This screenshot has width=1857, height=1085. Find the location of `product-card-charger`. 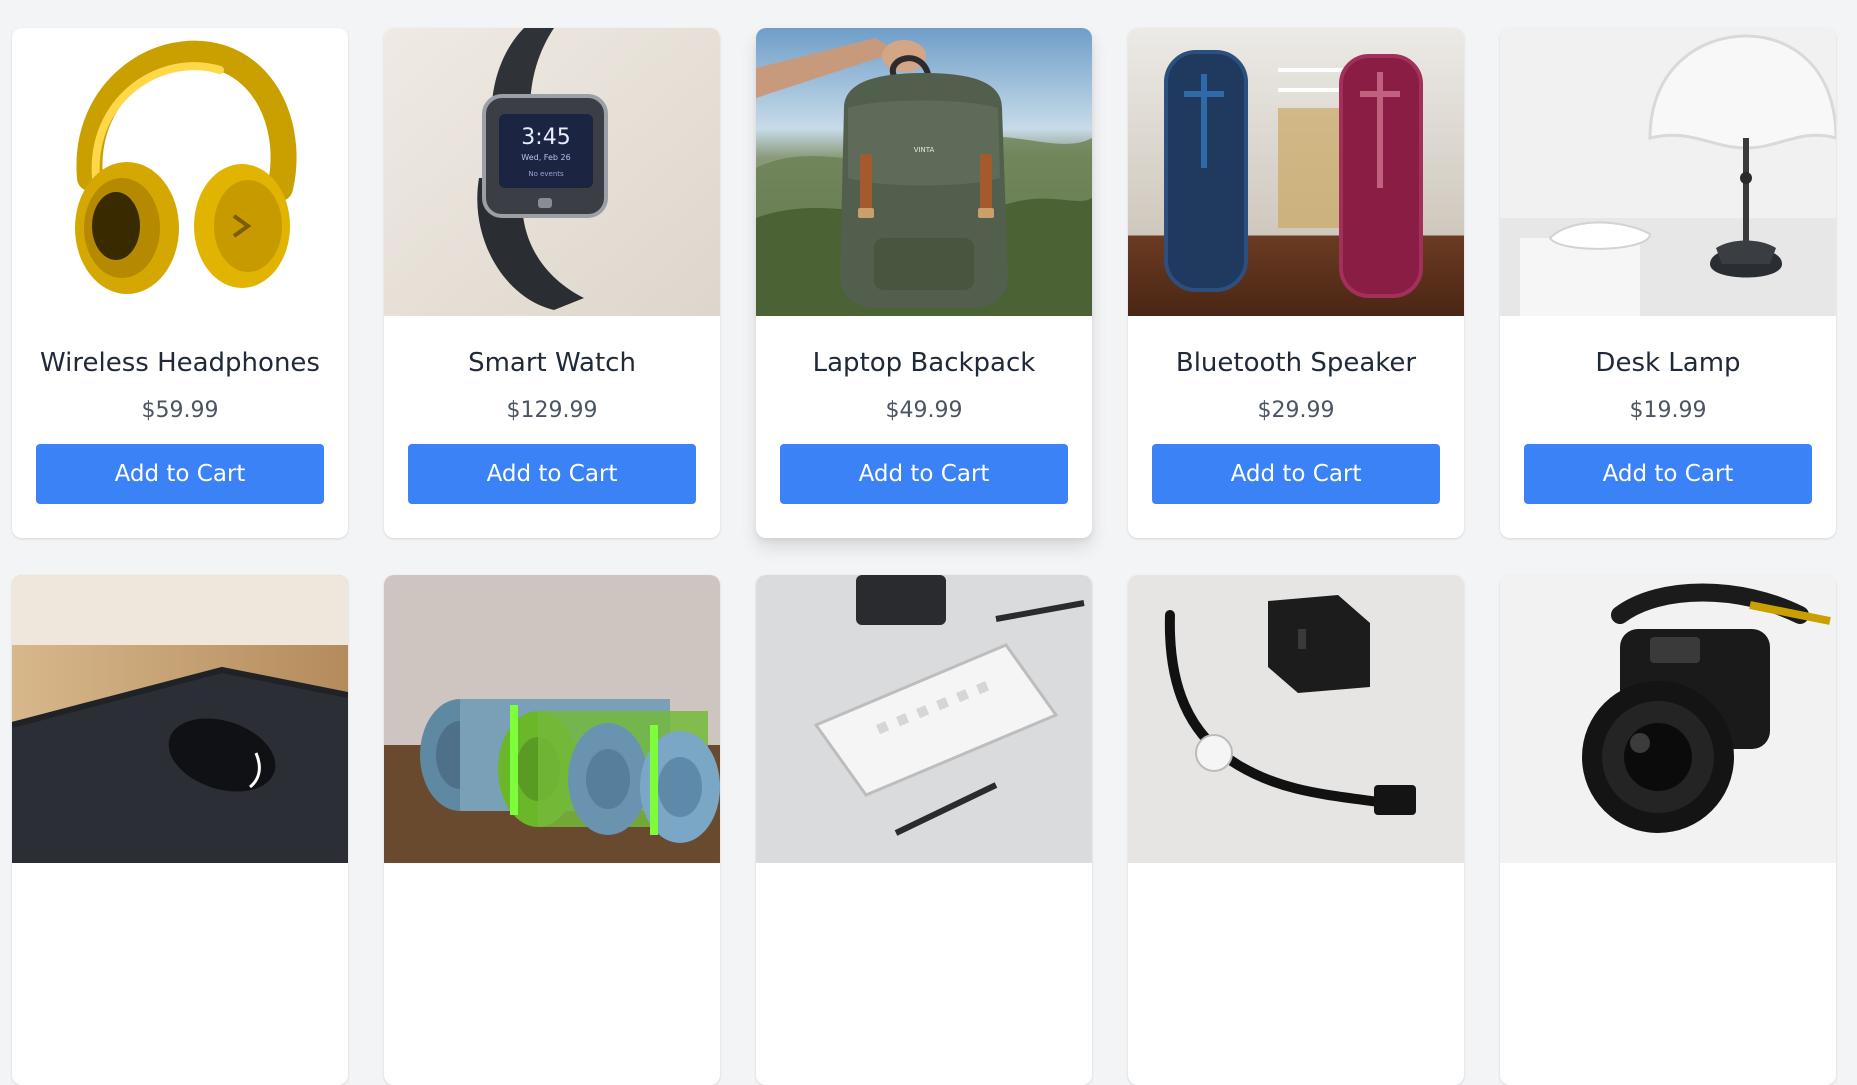

product-card-charger is located at coordinates (1296, 830).